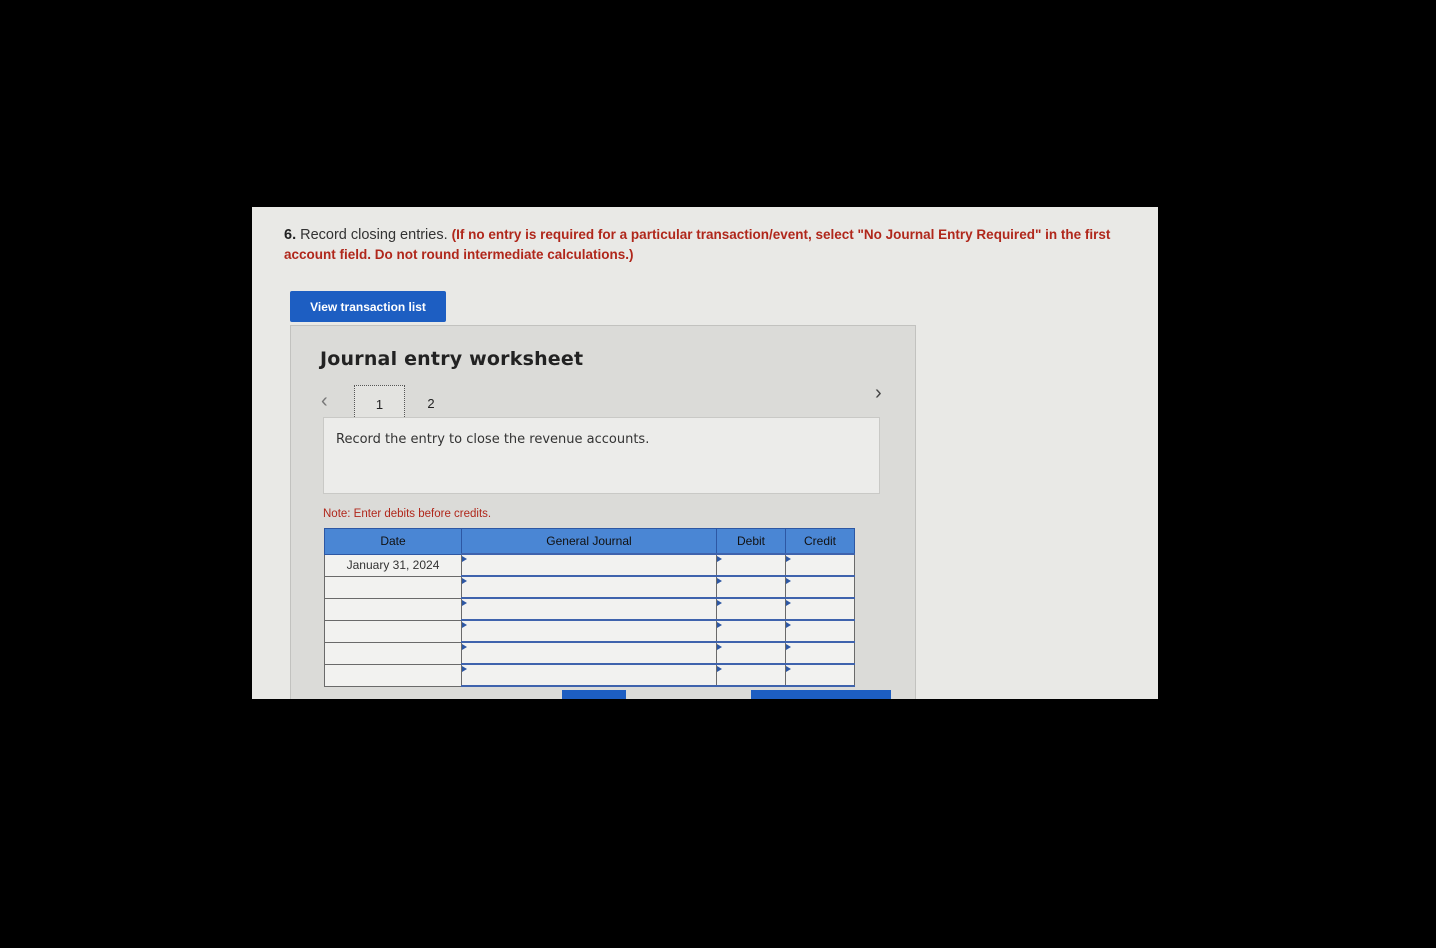 The width and height of the screenshot is (1436, 948). Describe the element at coordinates (452, 359) in the screenshot. I see `worksheet-title: Journal entry worksheet` at that location.